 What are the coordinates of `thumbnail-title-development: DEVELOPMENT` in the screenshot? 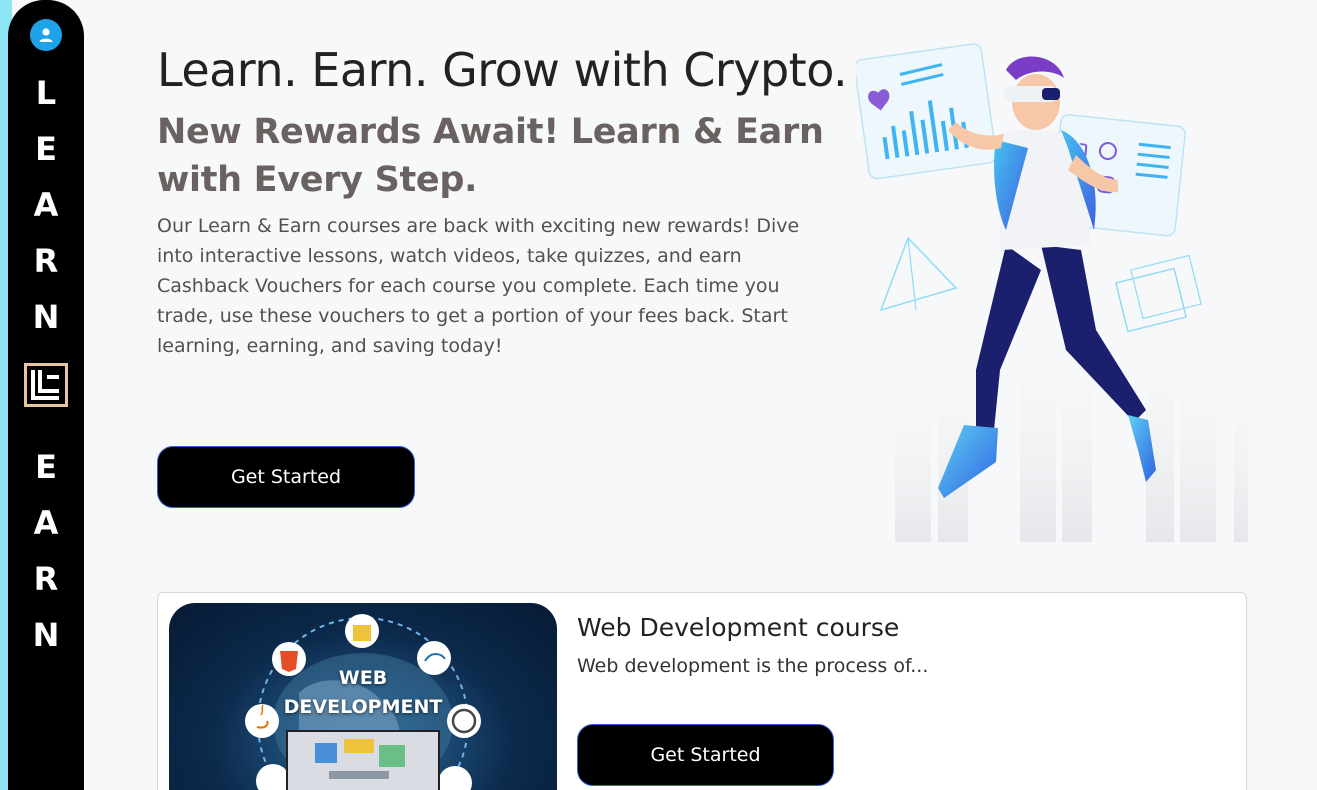 It's located at (363, 707).